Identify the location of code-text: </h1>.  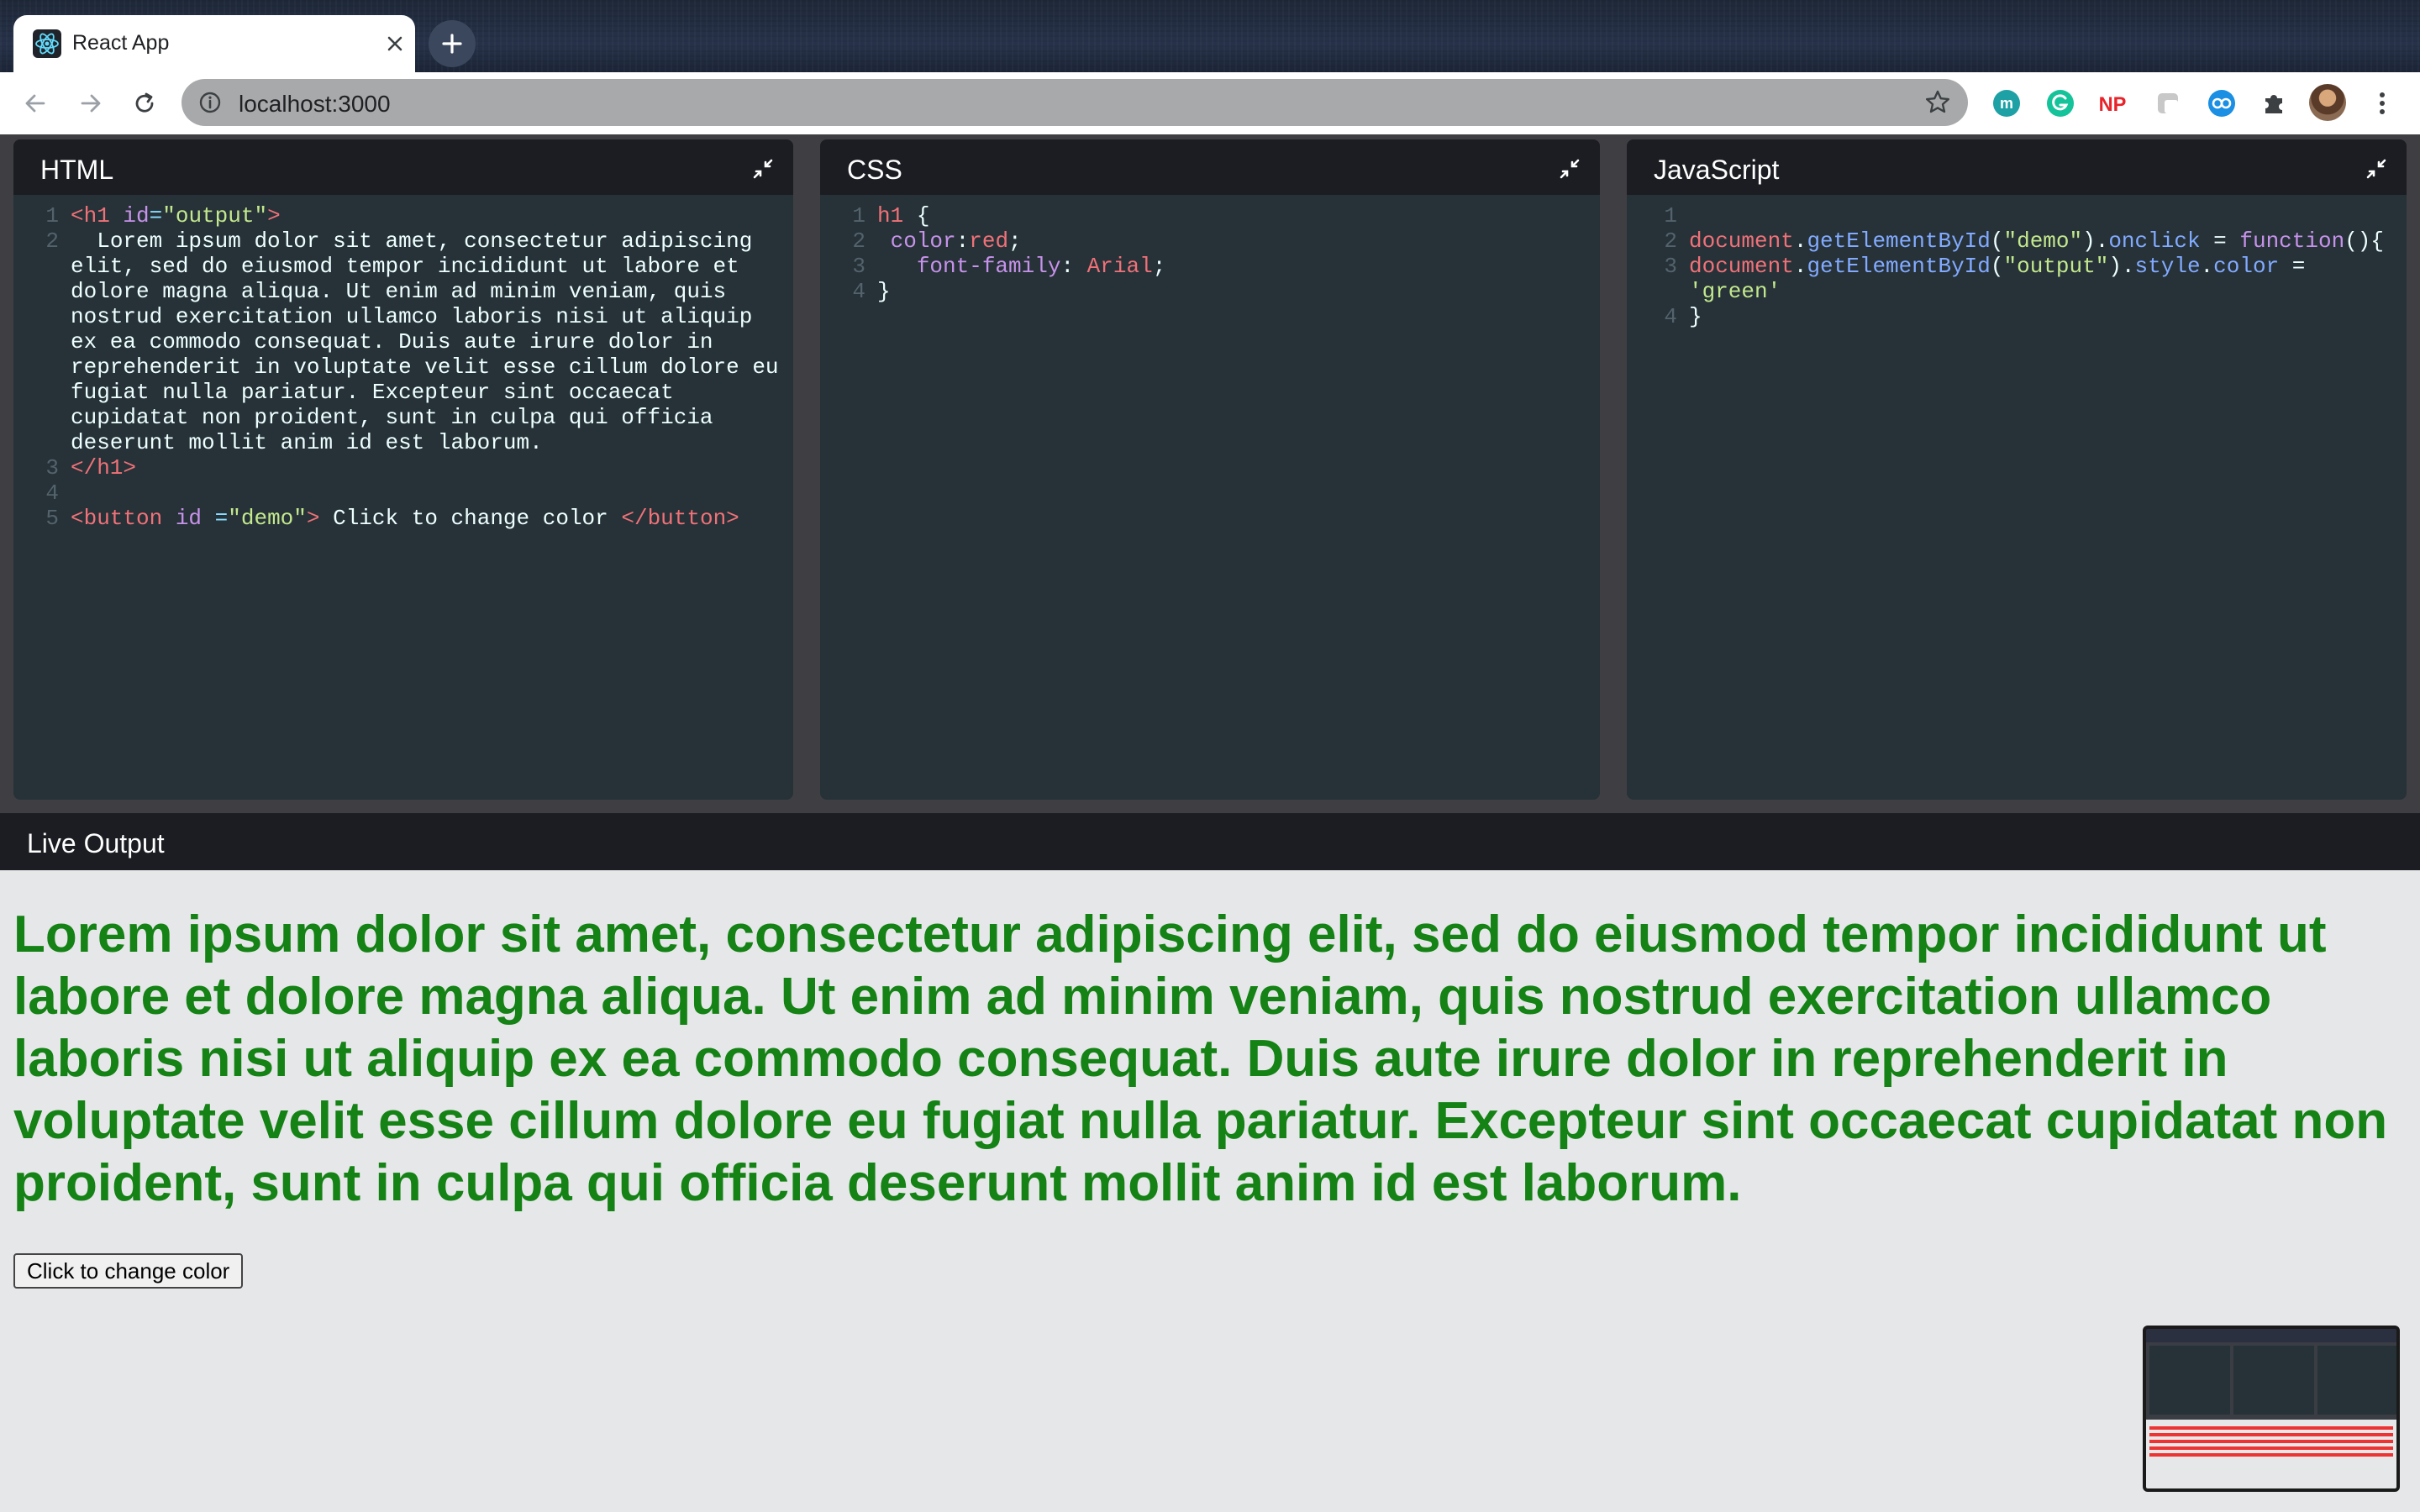
(432, 467).